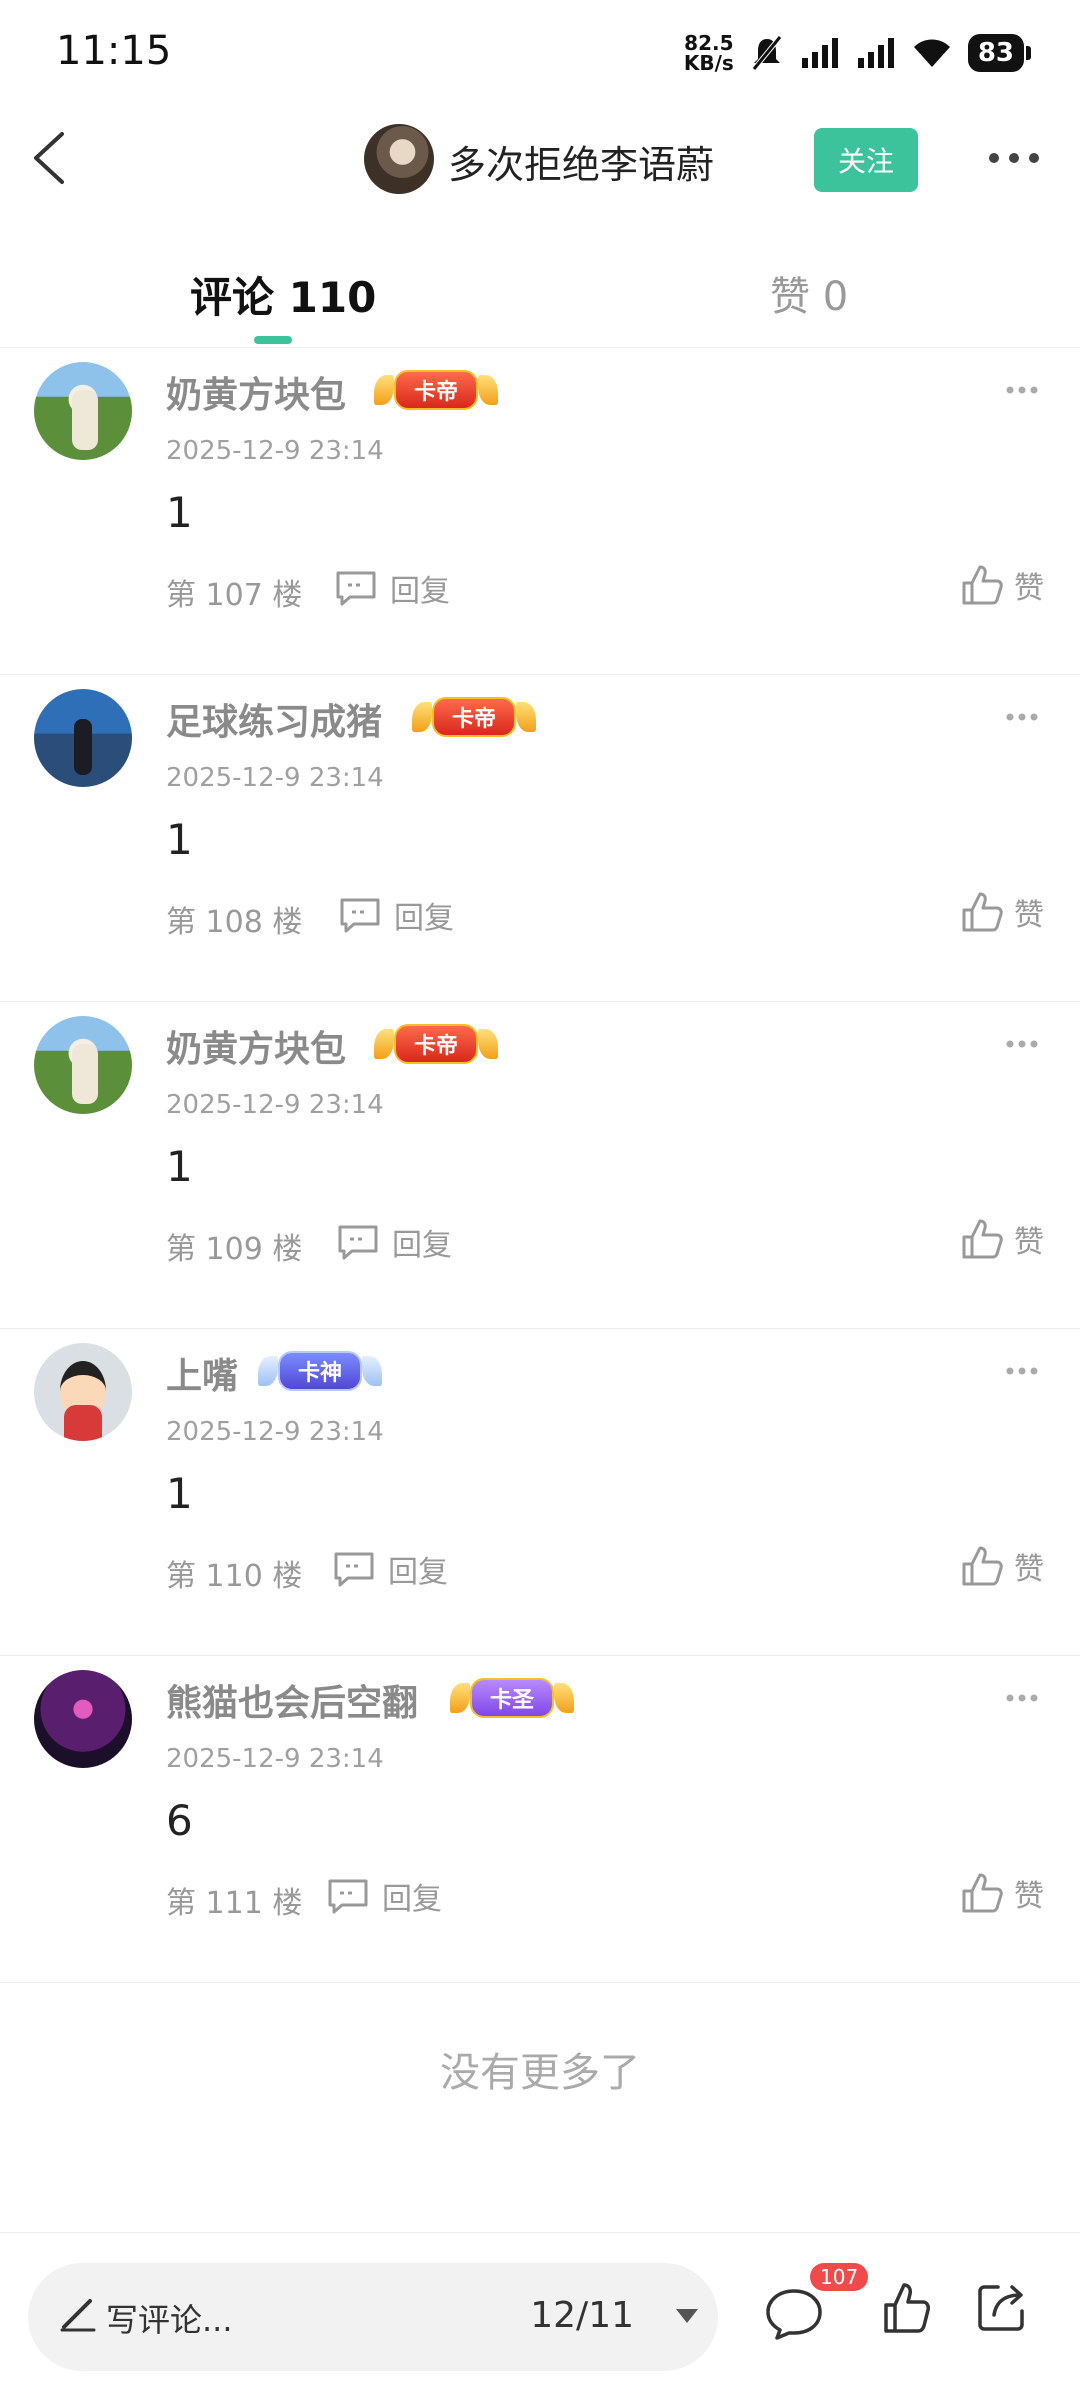  What do you see at coordinates (794, 2314) in the screenshot?
I see `comment-icon` at bounding box center [794, 2314].